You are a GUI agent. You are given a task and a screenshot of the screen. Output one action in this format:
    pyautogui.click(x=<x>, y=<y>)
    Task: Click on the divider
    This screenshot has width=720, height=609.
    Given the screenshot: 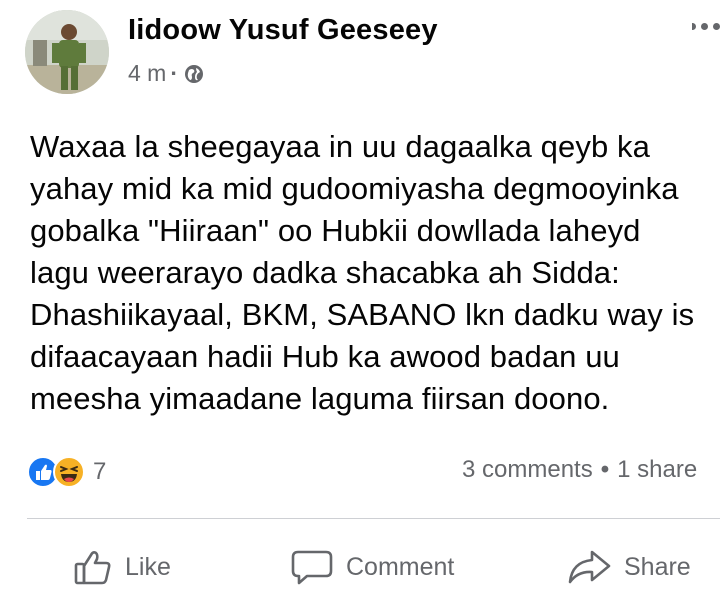 What is the action you would take?
    pyautogui.click(x=373, y=518)
    